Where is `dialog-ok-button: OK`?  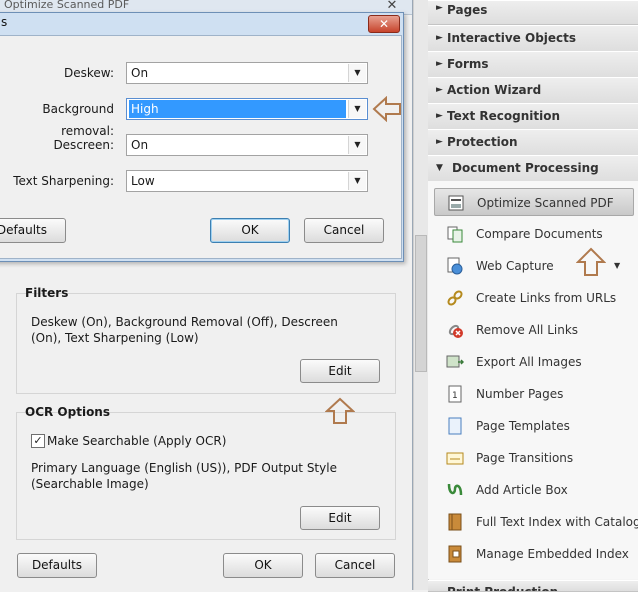 dialog-ok-button: OK is located at coordinates (250, 230).